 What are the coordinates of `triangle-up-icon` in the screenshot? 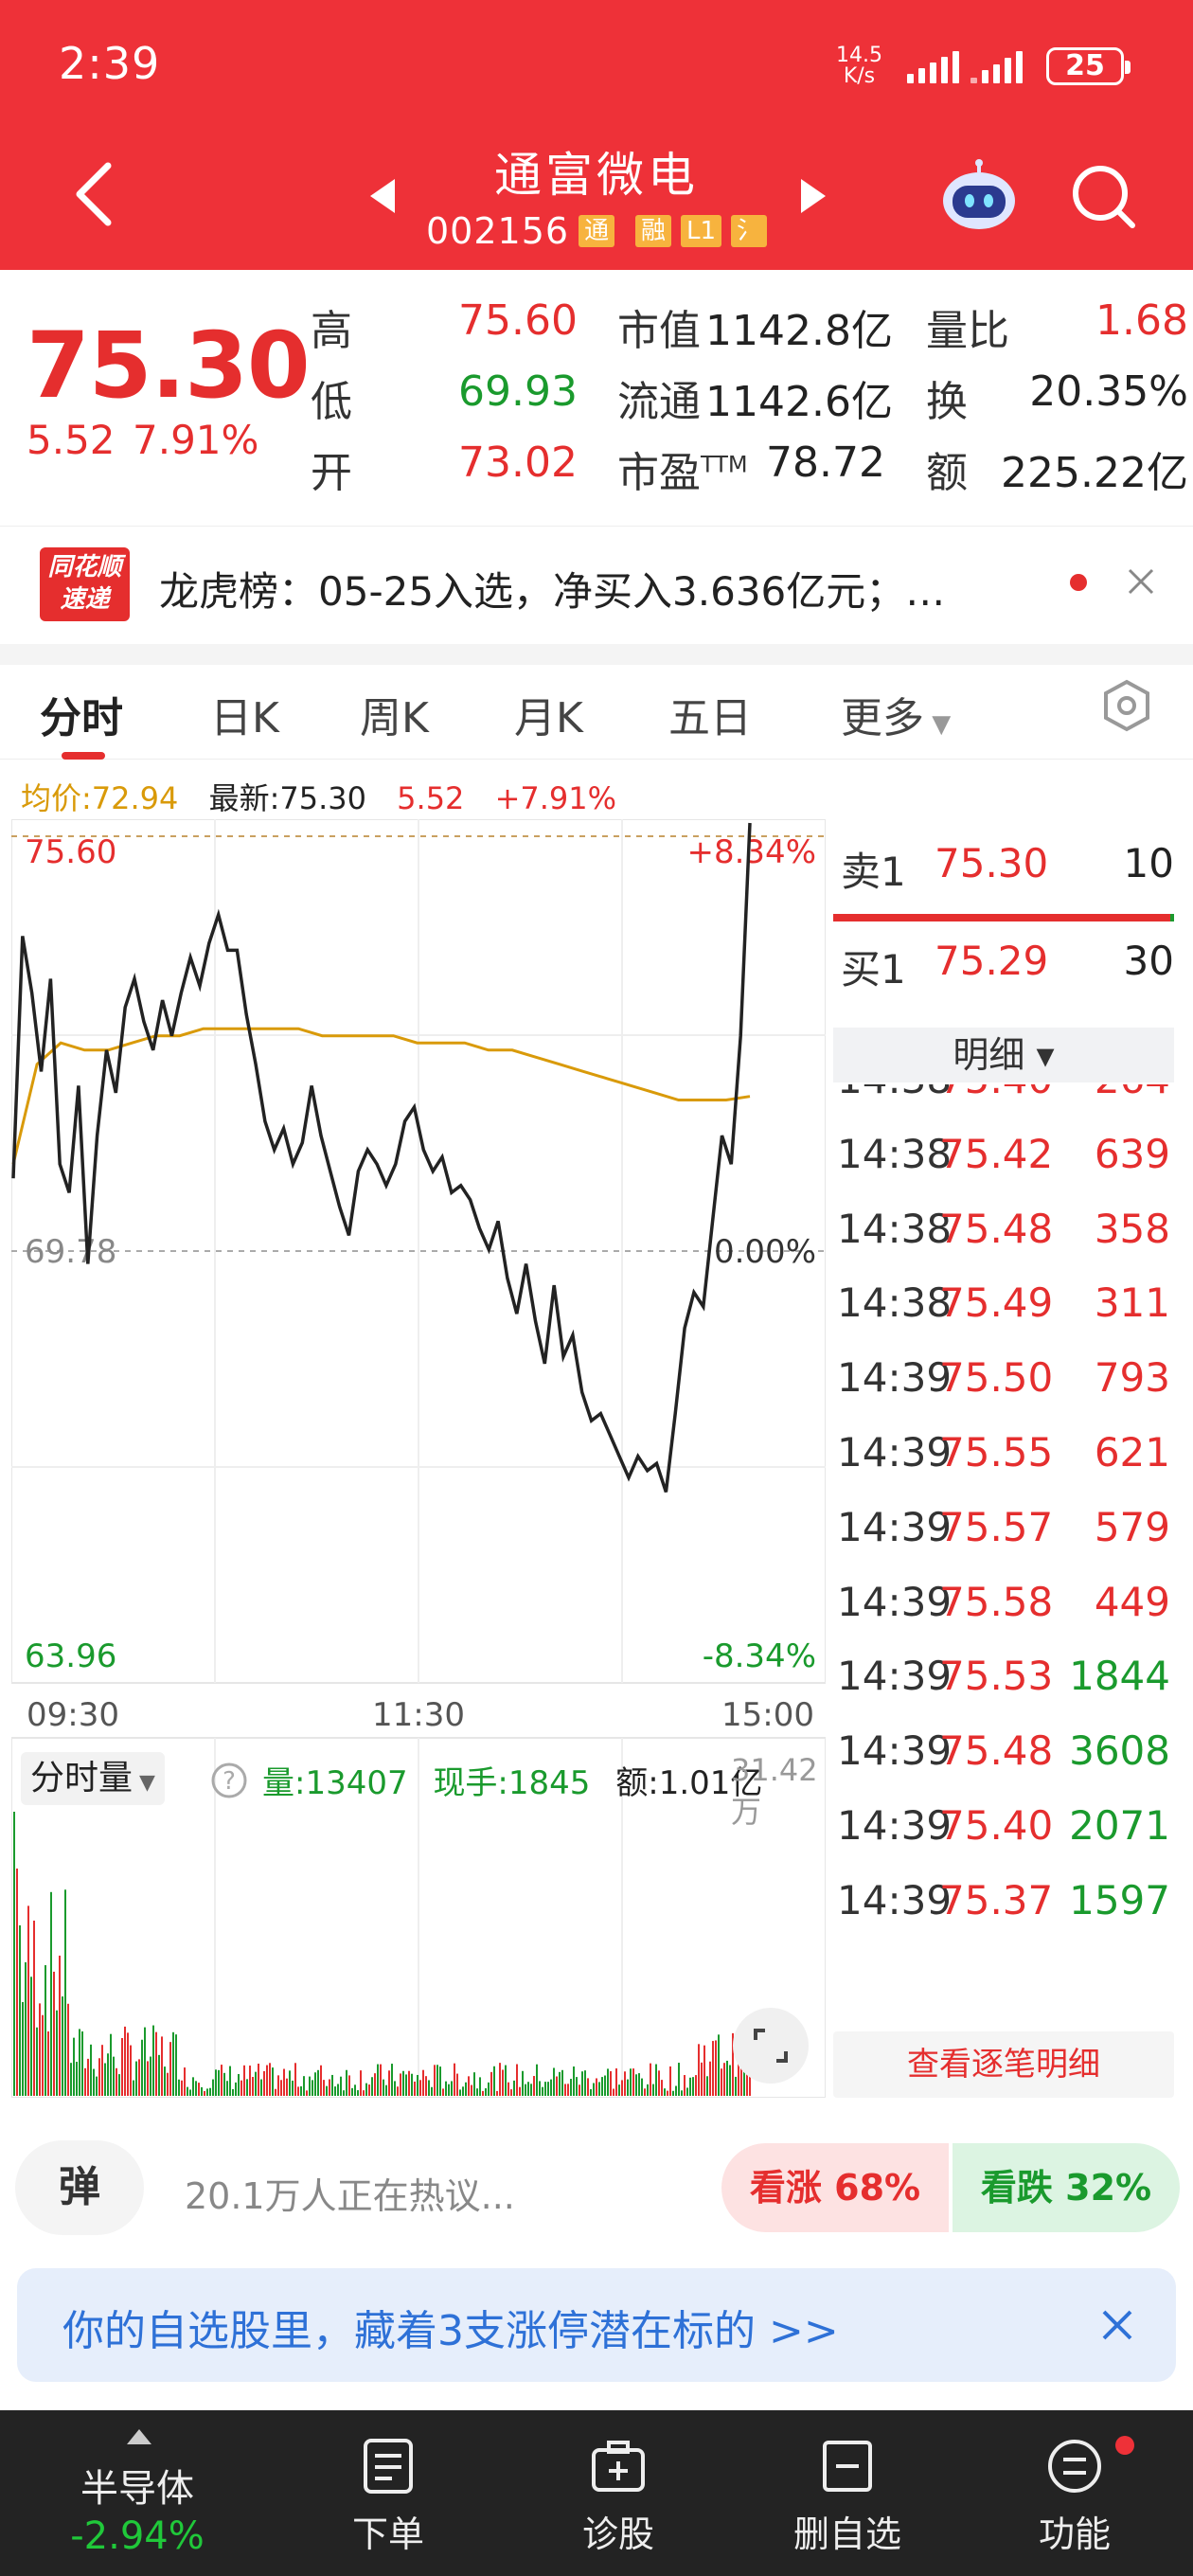 It's located at (139, 2436).